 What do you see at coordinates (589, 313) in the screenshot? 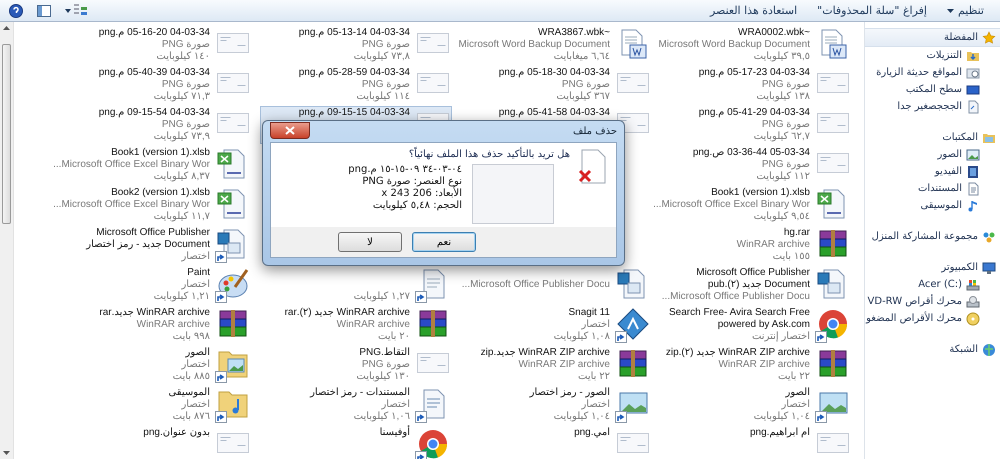
I see `file-name: Snagit 11` at bounding box center [589, 313].